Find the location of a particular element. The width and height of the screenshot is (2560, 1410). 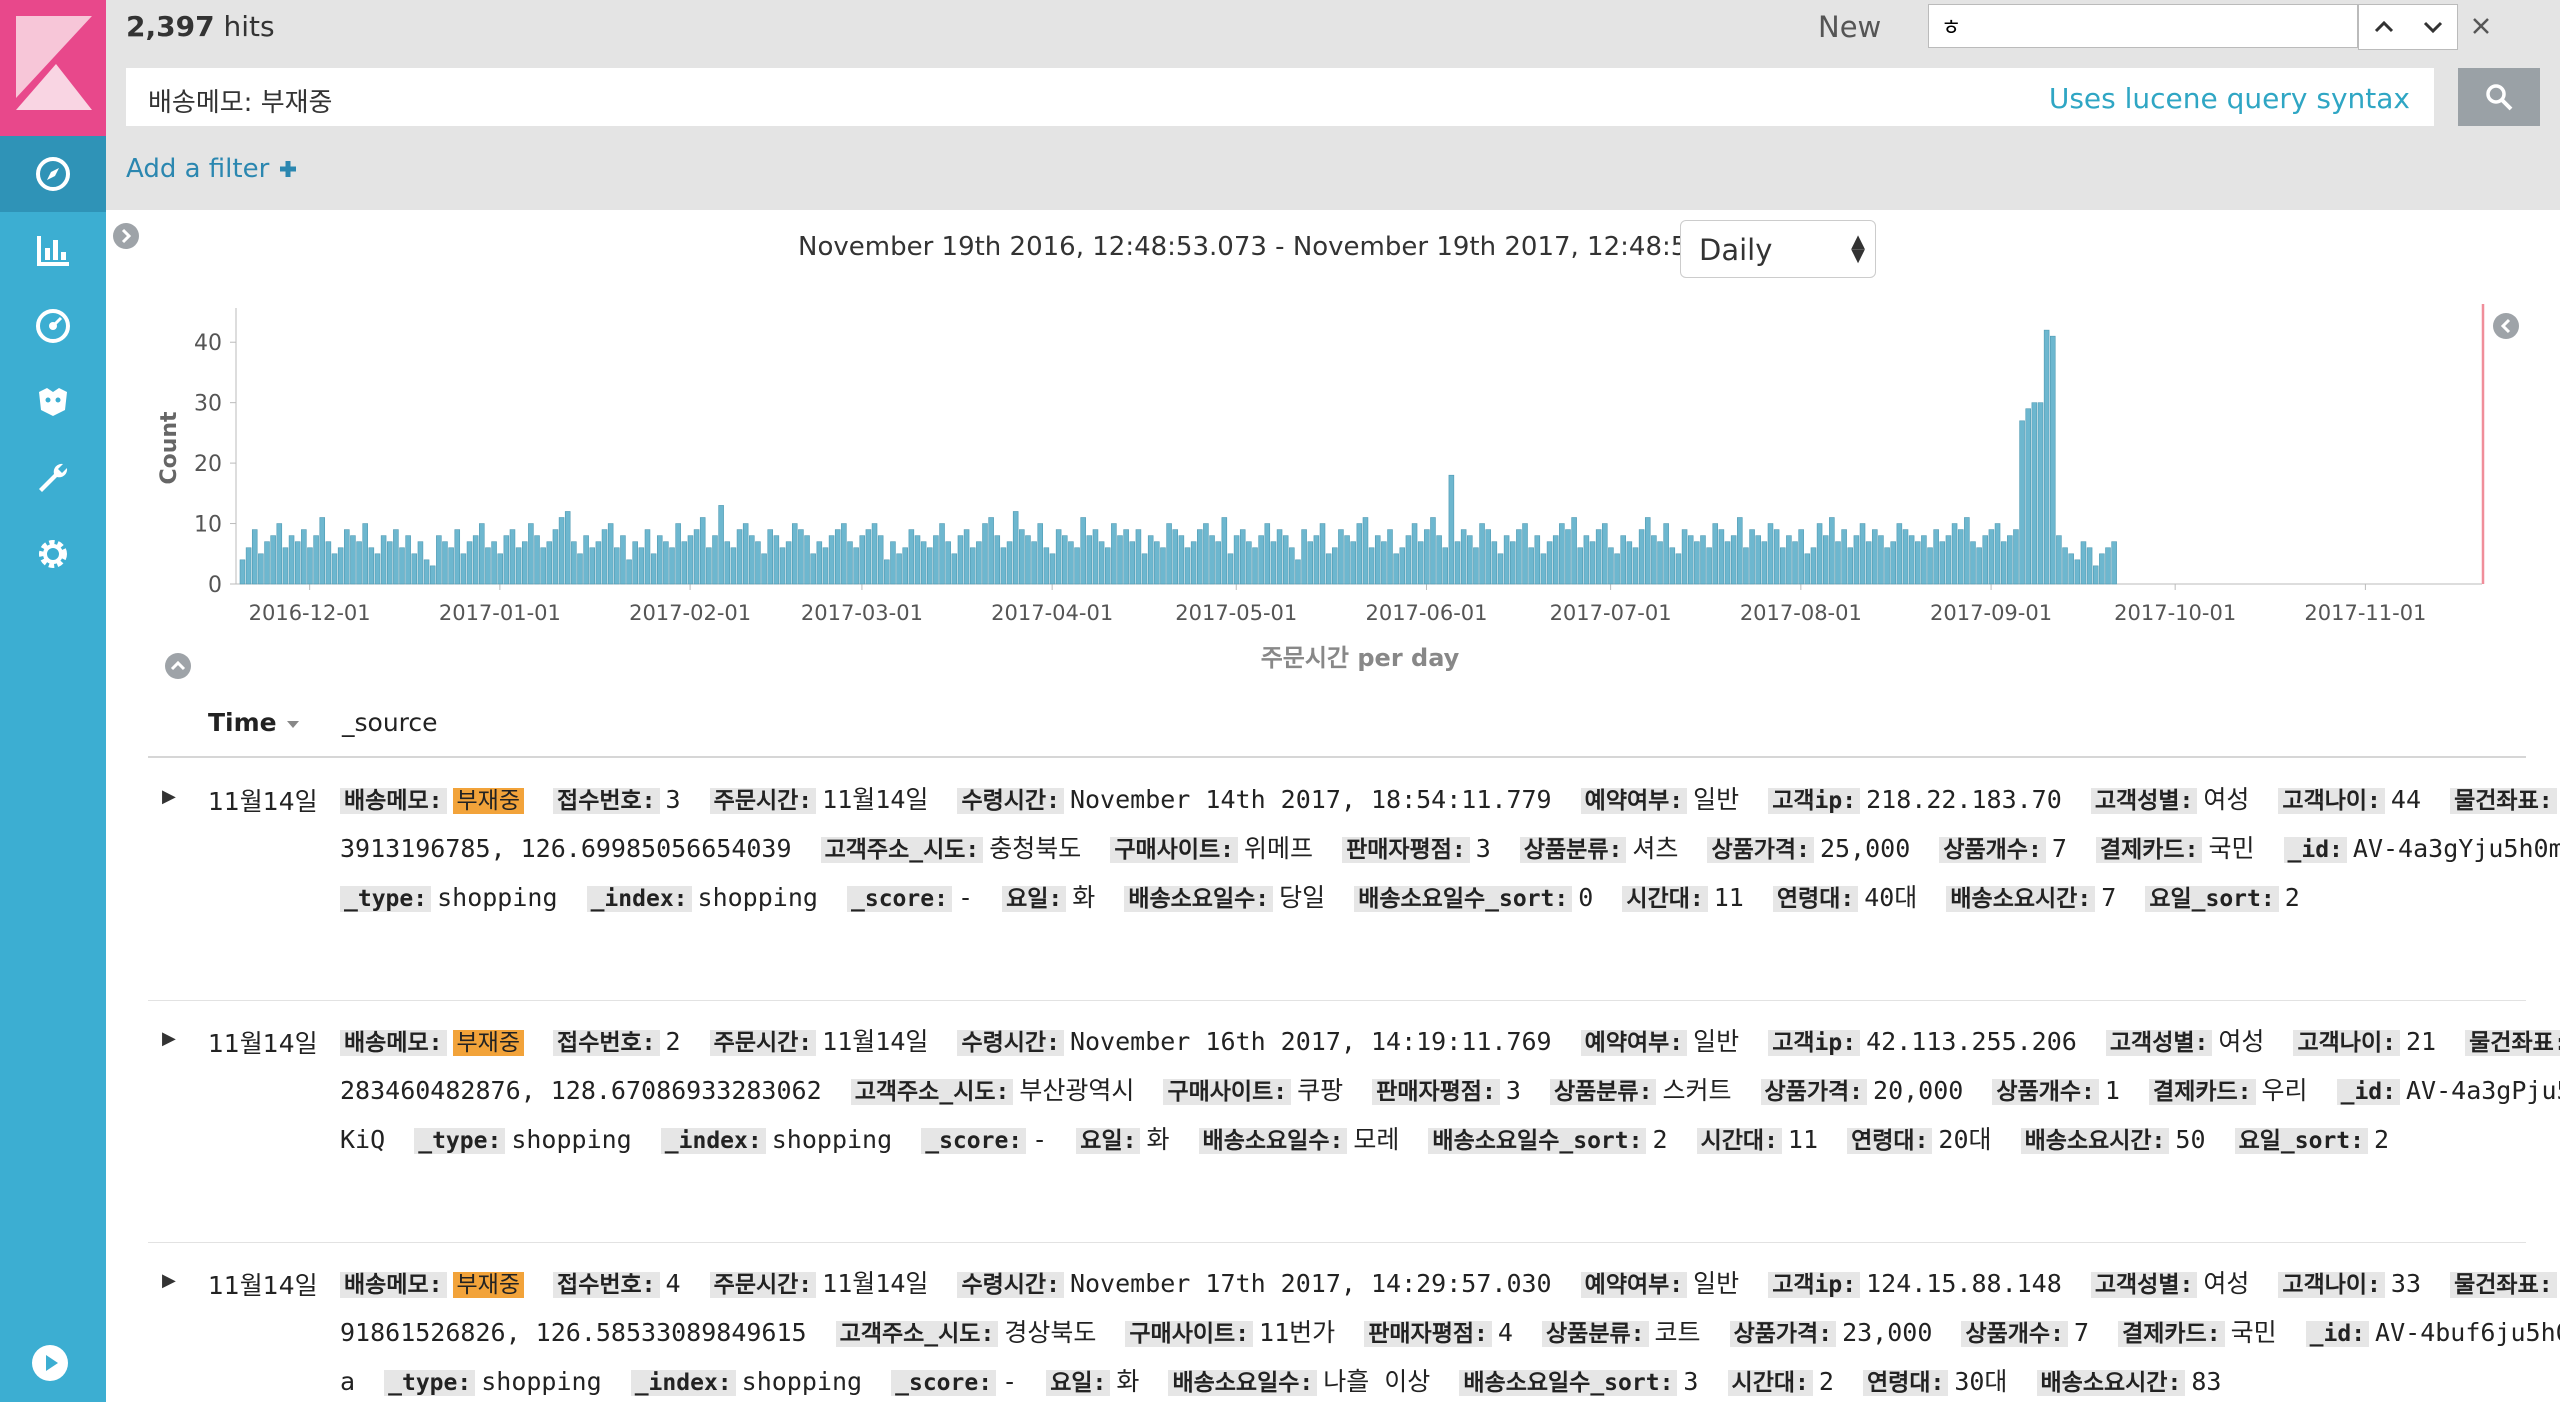

collapse-sidebar-button is located at coordinates (50, 1365).